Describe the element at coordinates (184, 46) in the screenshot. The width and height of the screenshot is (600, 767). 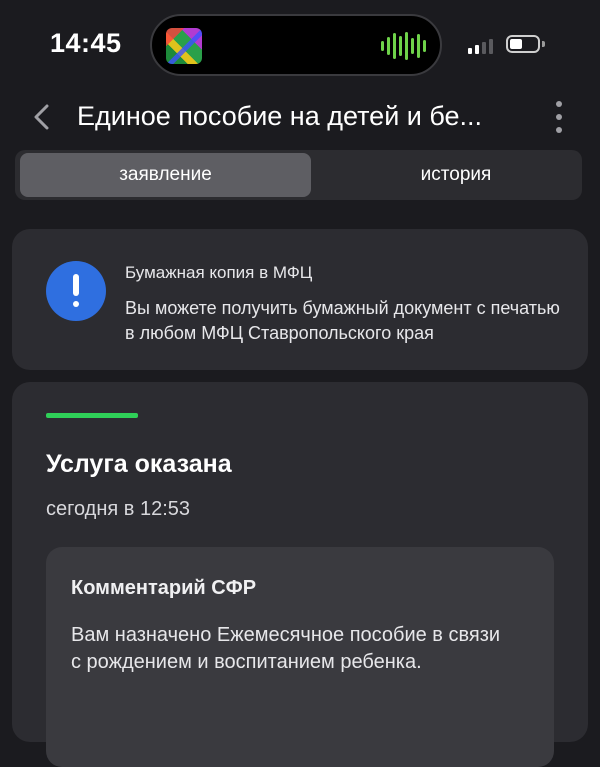
I see `album-art` at that location.